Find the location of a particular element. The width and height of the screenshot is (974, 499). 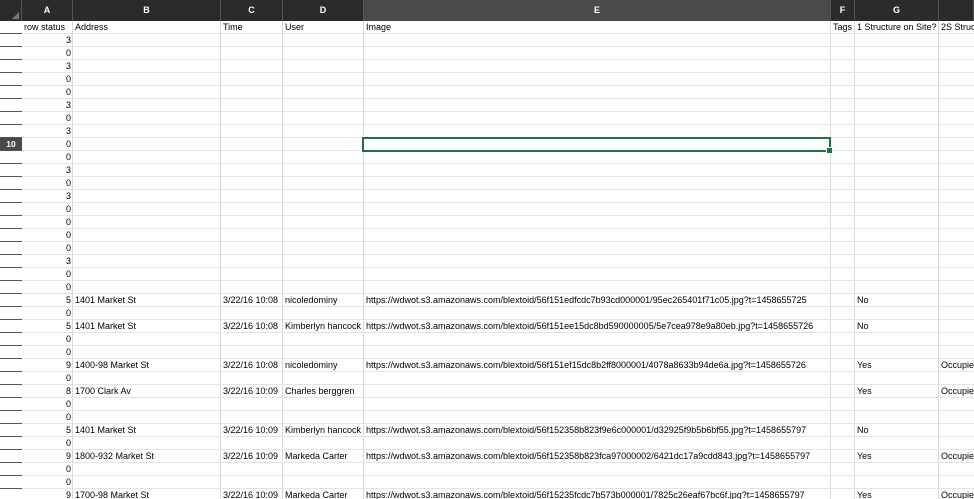

row-header-14: 14 is located at coordinates (11, 196).